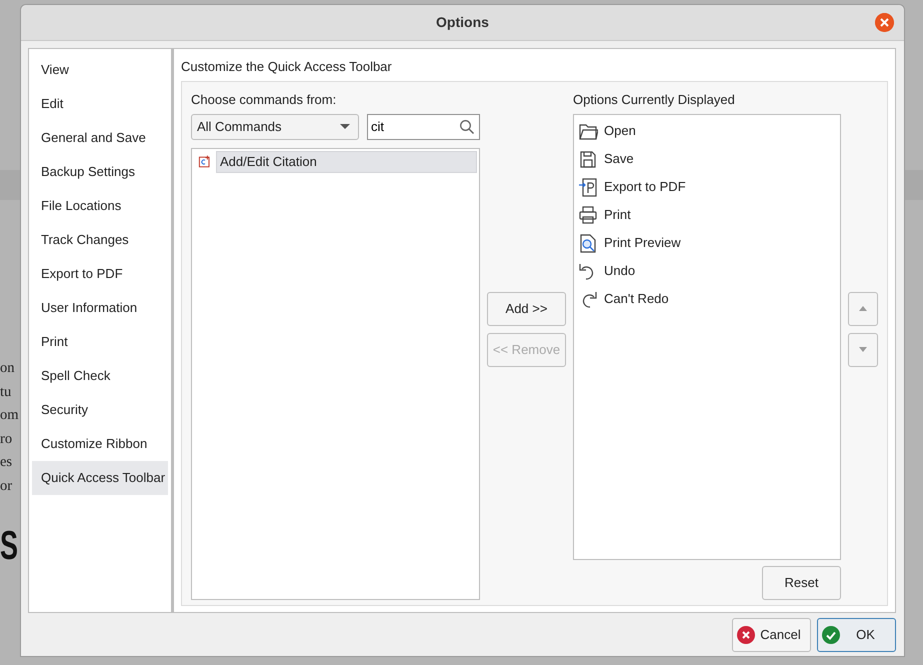 This screenshot has height=665, width=923. Describe the element at coordinates (588, 242) in the screenshot. I see `magnifier-document-icon` at that location.